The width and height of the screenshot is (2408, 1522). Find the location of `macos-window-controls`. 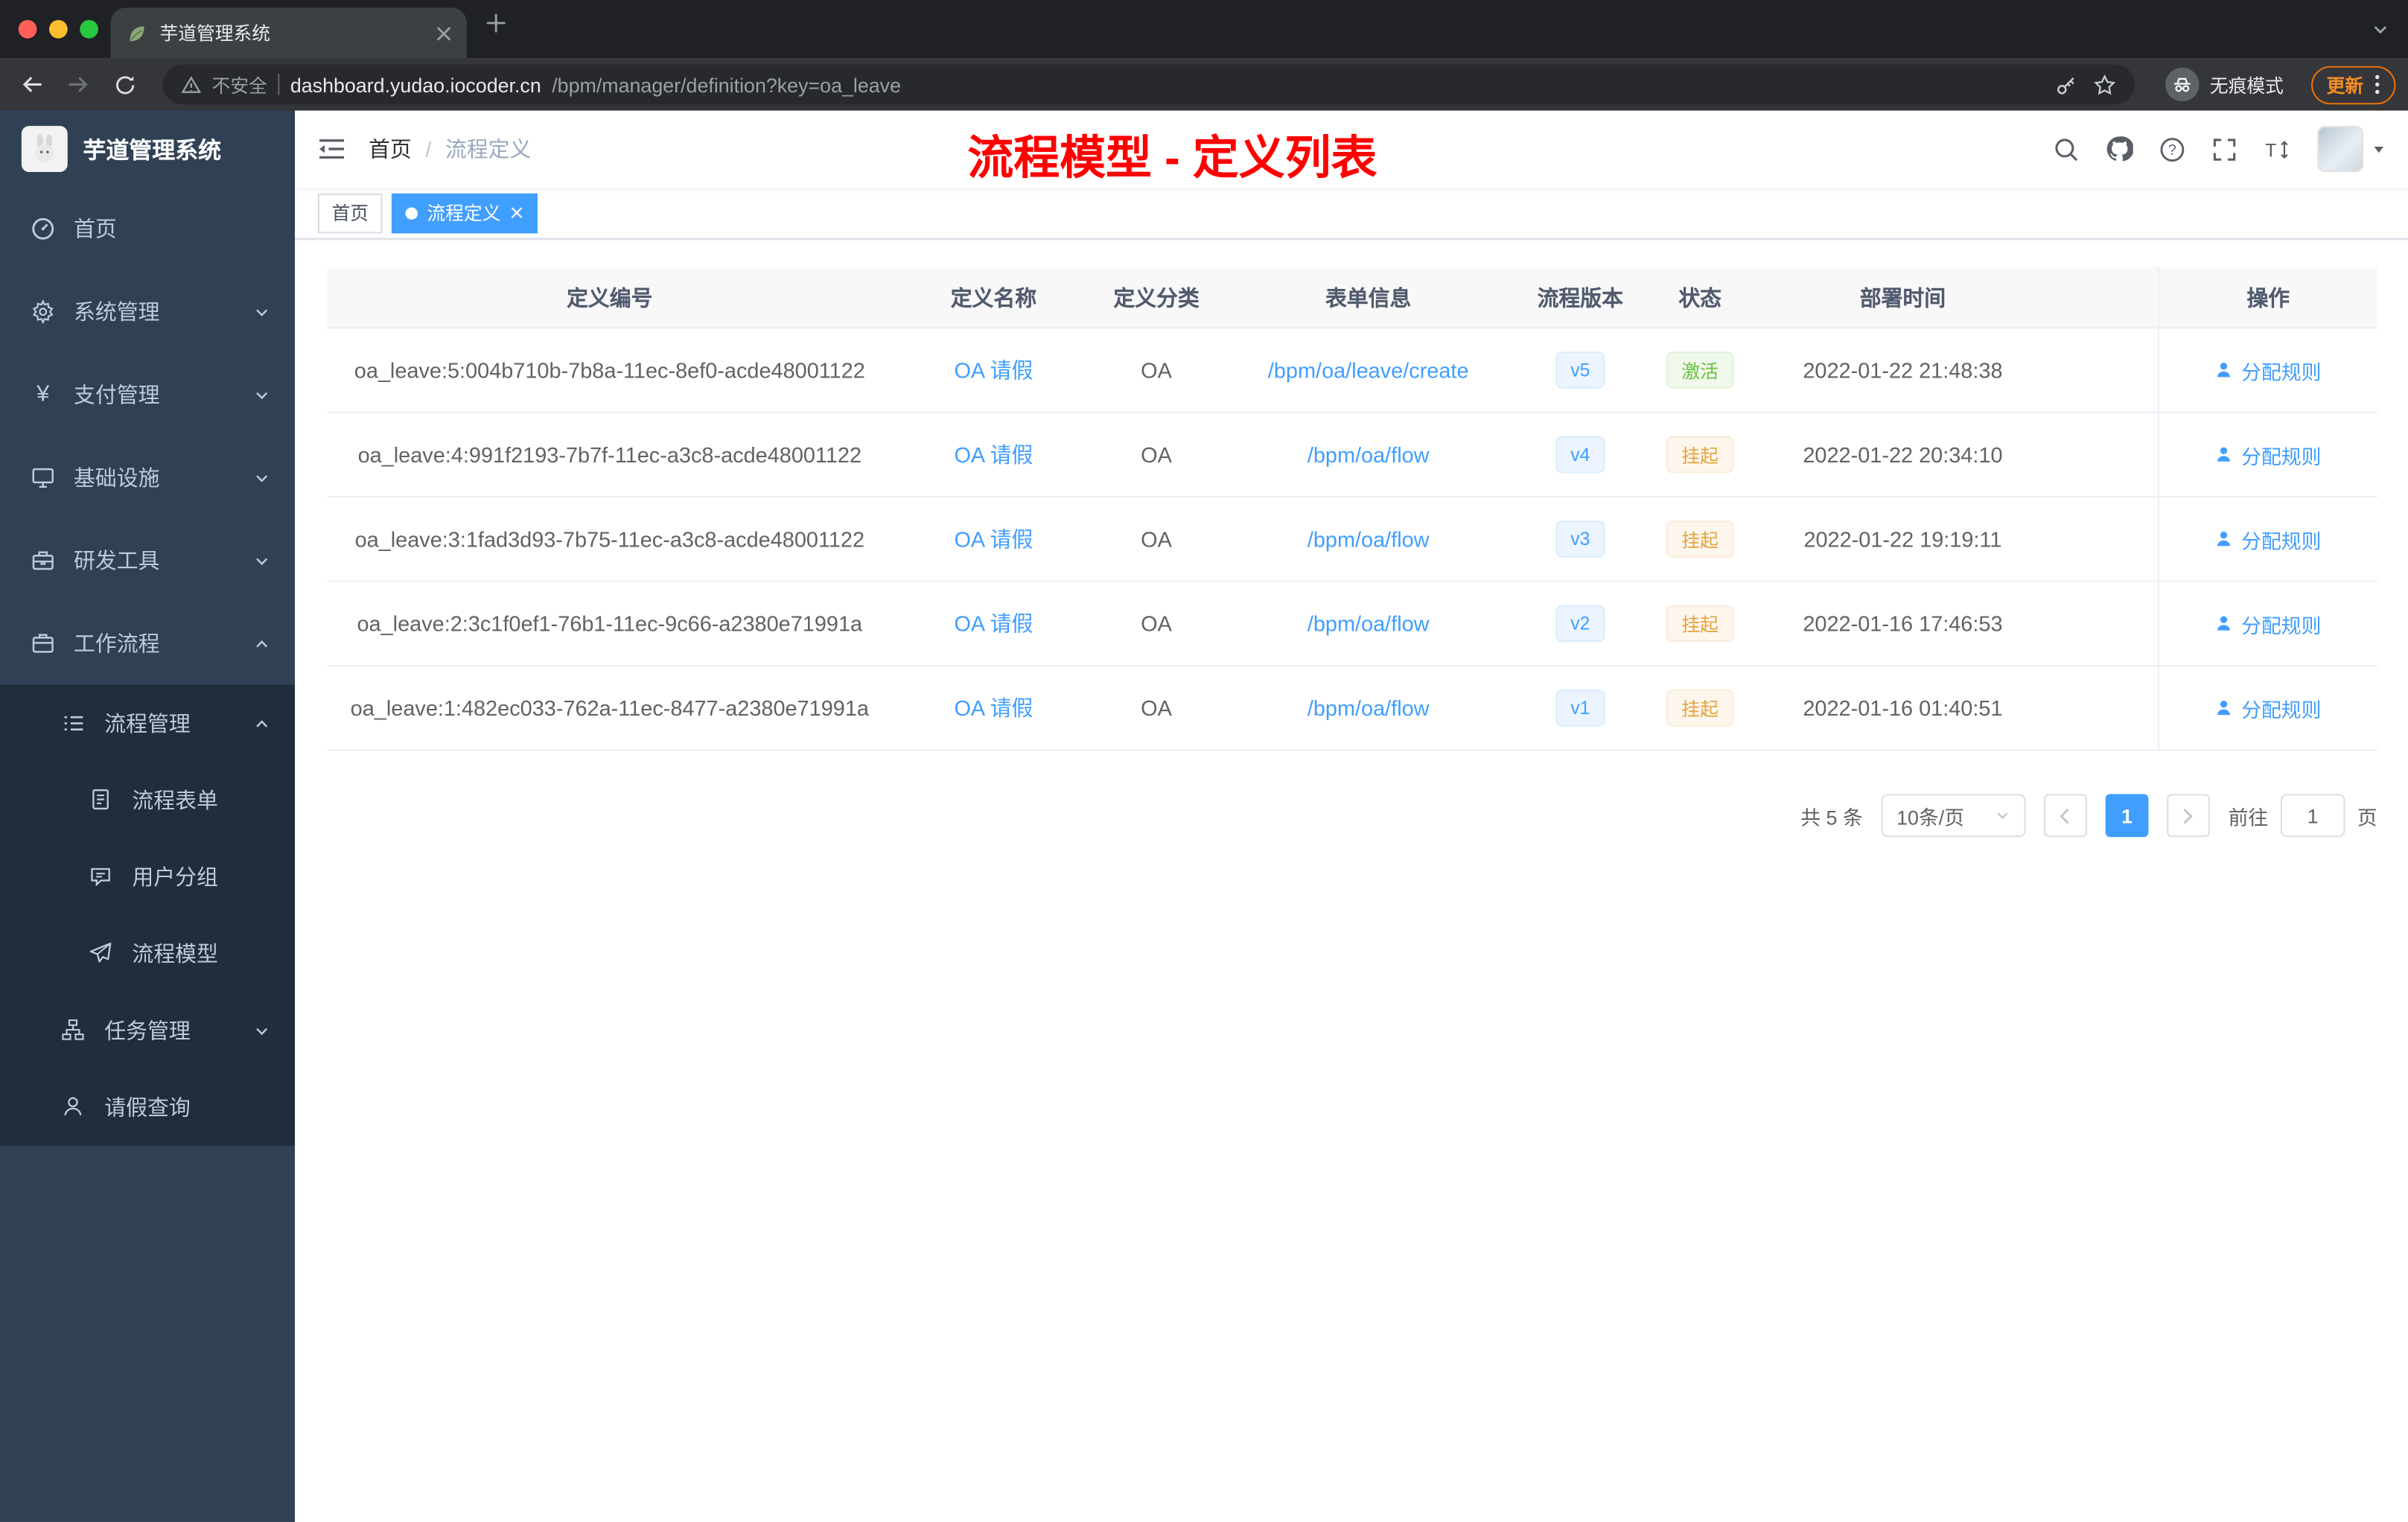

macos-window-controls is located at coordinates (58, 29).